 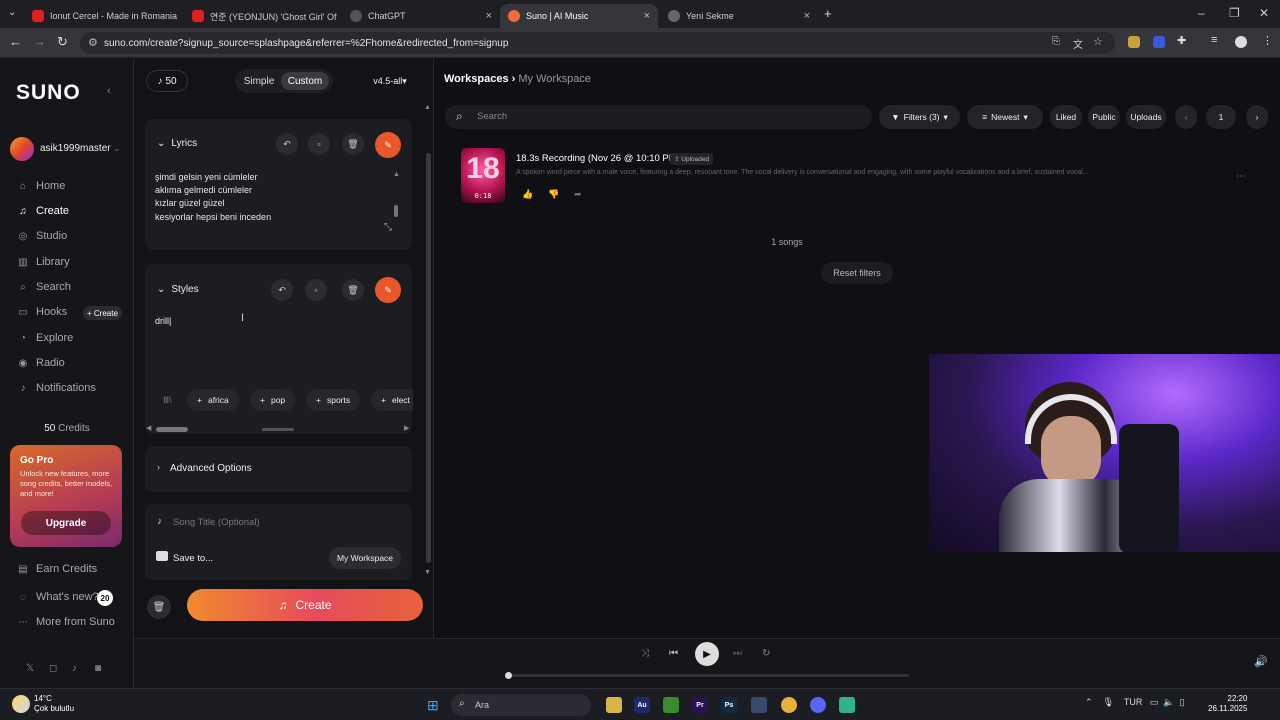 I want to click on lyric-line: kesiyorlar hepsi beni inceden, so click(x=213, y=217).